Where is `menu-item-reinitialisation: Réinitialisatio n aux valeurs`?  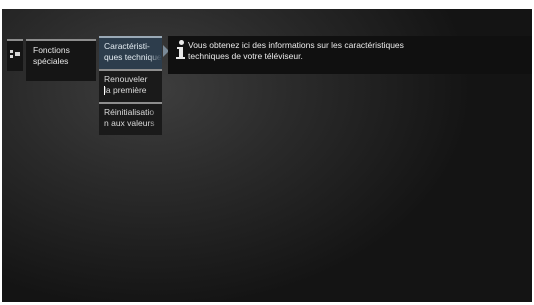
menu-item-reinitialisation: Réinitialisatio n aux valeurs is located at coordinates (130, 118).